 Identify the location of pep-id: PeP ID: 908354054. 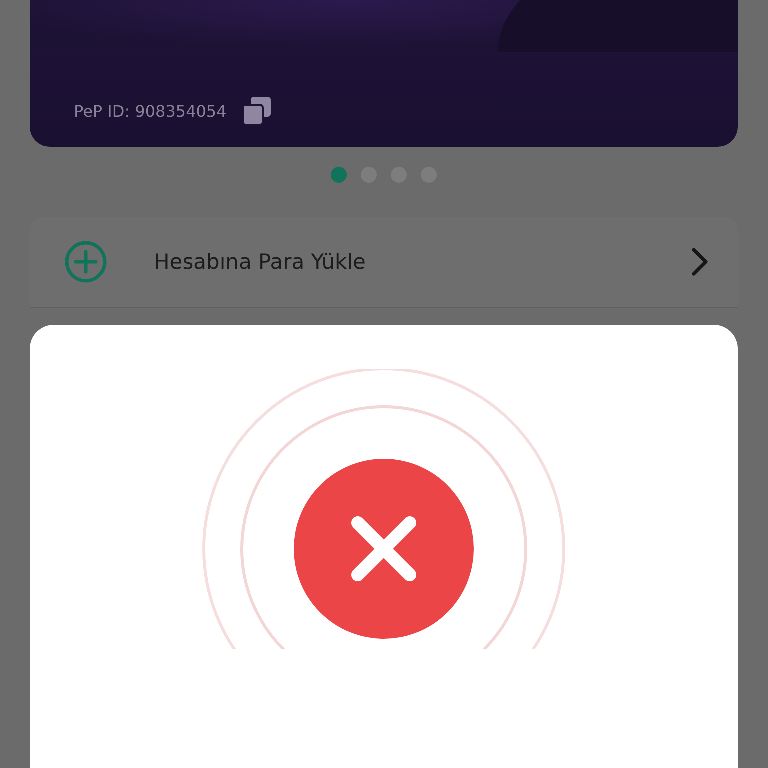
(150, 111).